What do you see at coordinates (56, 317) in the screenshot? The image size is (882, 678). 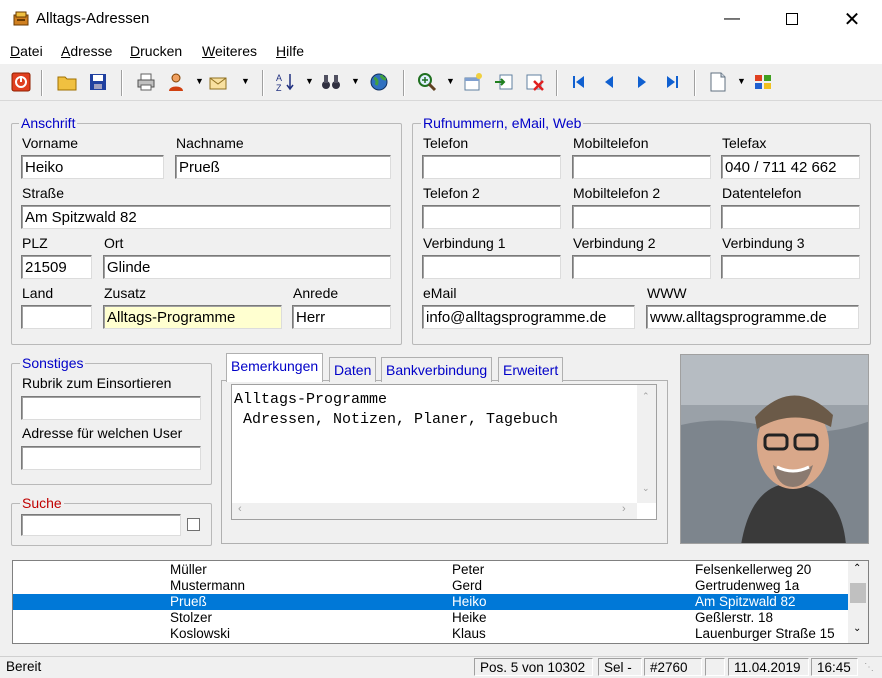 I see `land-field` at bounding box center [56, 317].